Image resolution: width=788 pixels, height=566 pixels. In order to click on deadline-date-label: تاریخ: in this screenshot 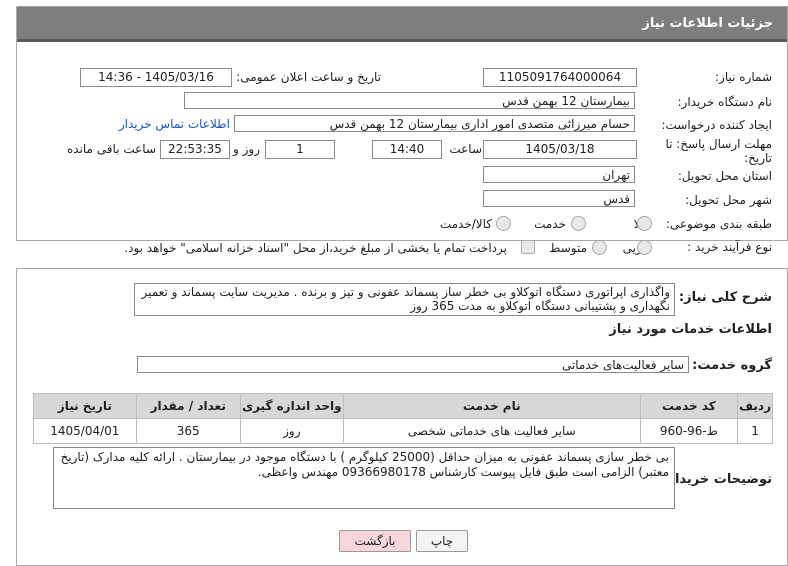, I will do `click(758, 158)`.